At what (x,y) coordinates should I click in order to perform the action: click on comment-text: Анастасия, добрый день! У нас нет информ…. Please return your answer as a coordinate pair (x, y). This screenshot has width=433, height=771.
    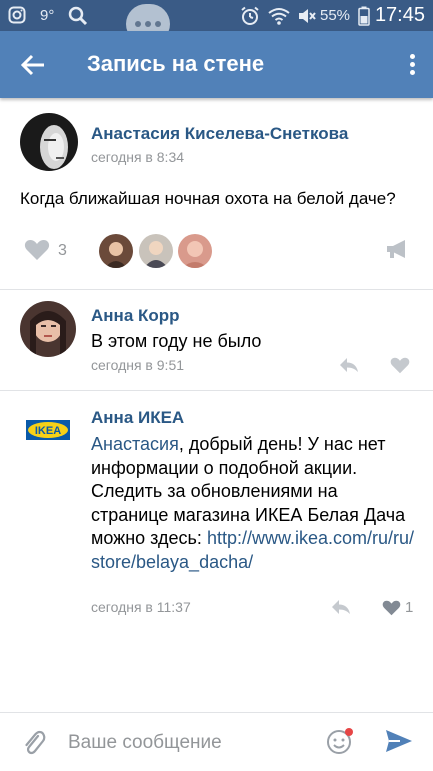
    Looking at the image, I should click on (254, 503).